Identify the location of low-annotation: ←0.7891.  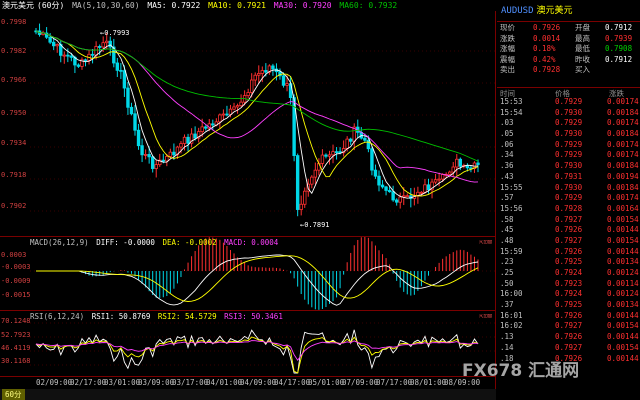
(315, 225).